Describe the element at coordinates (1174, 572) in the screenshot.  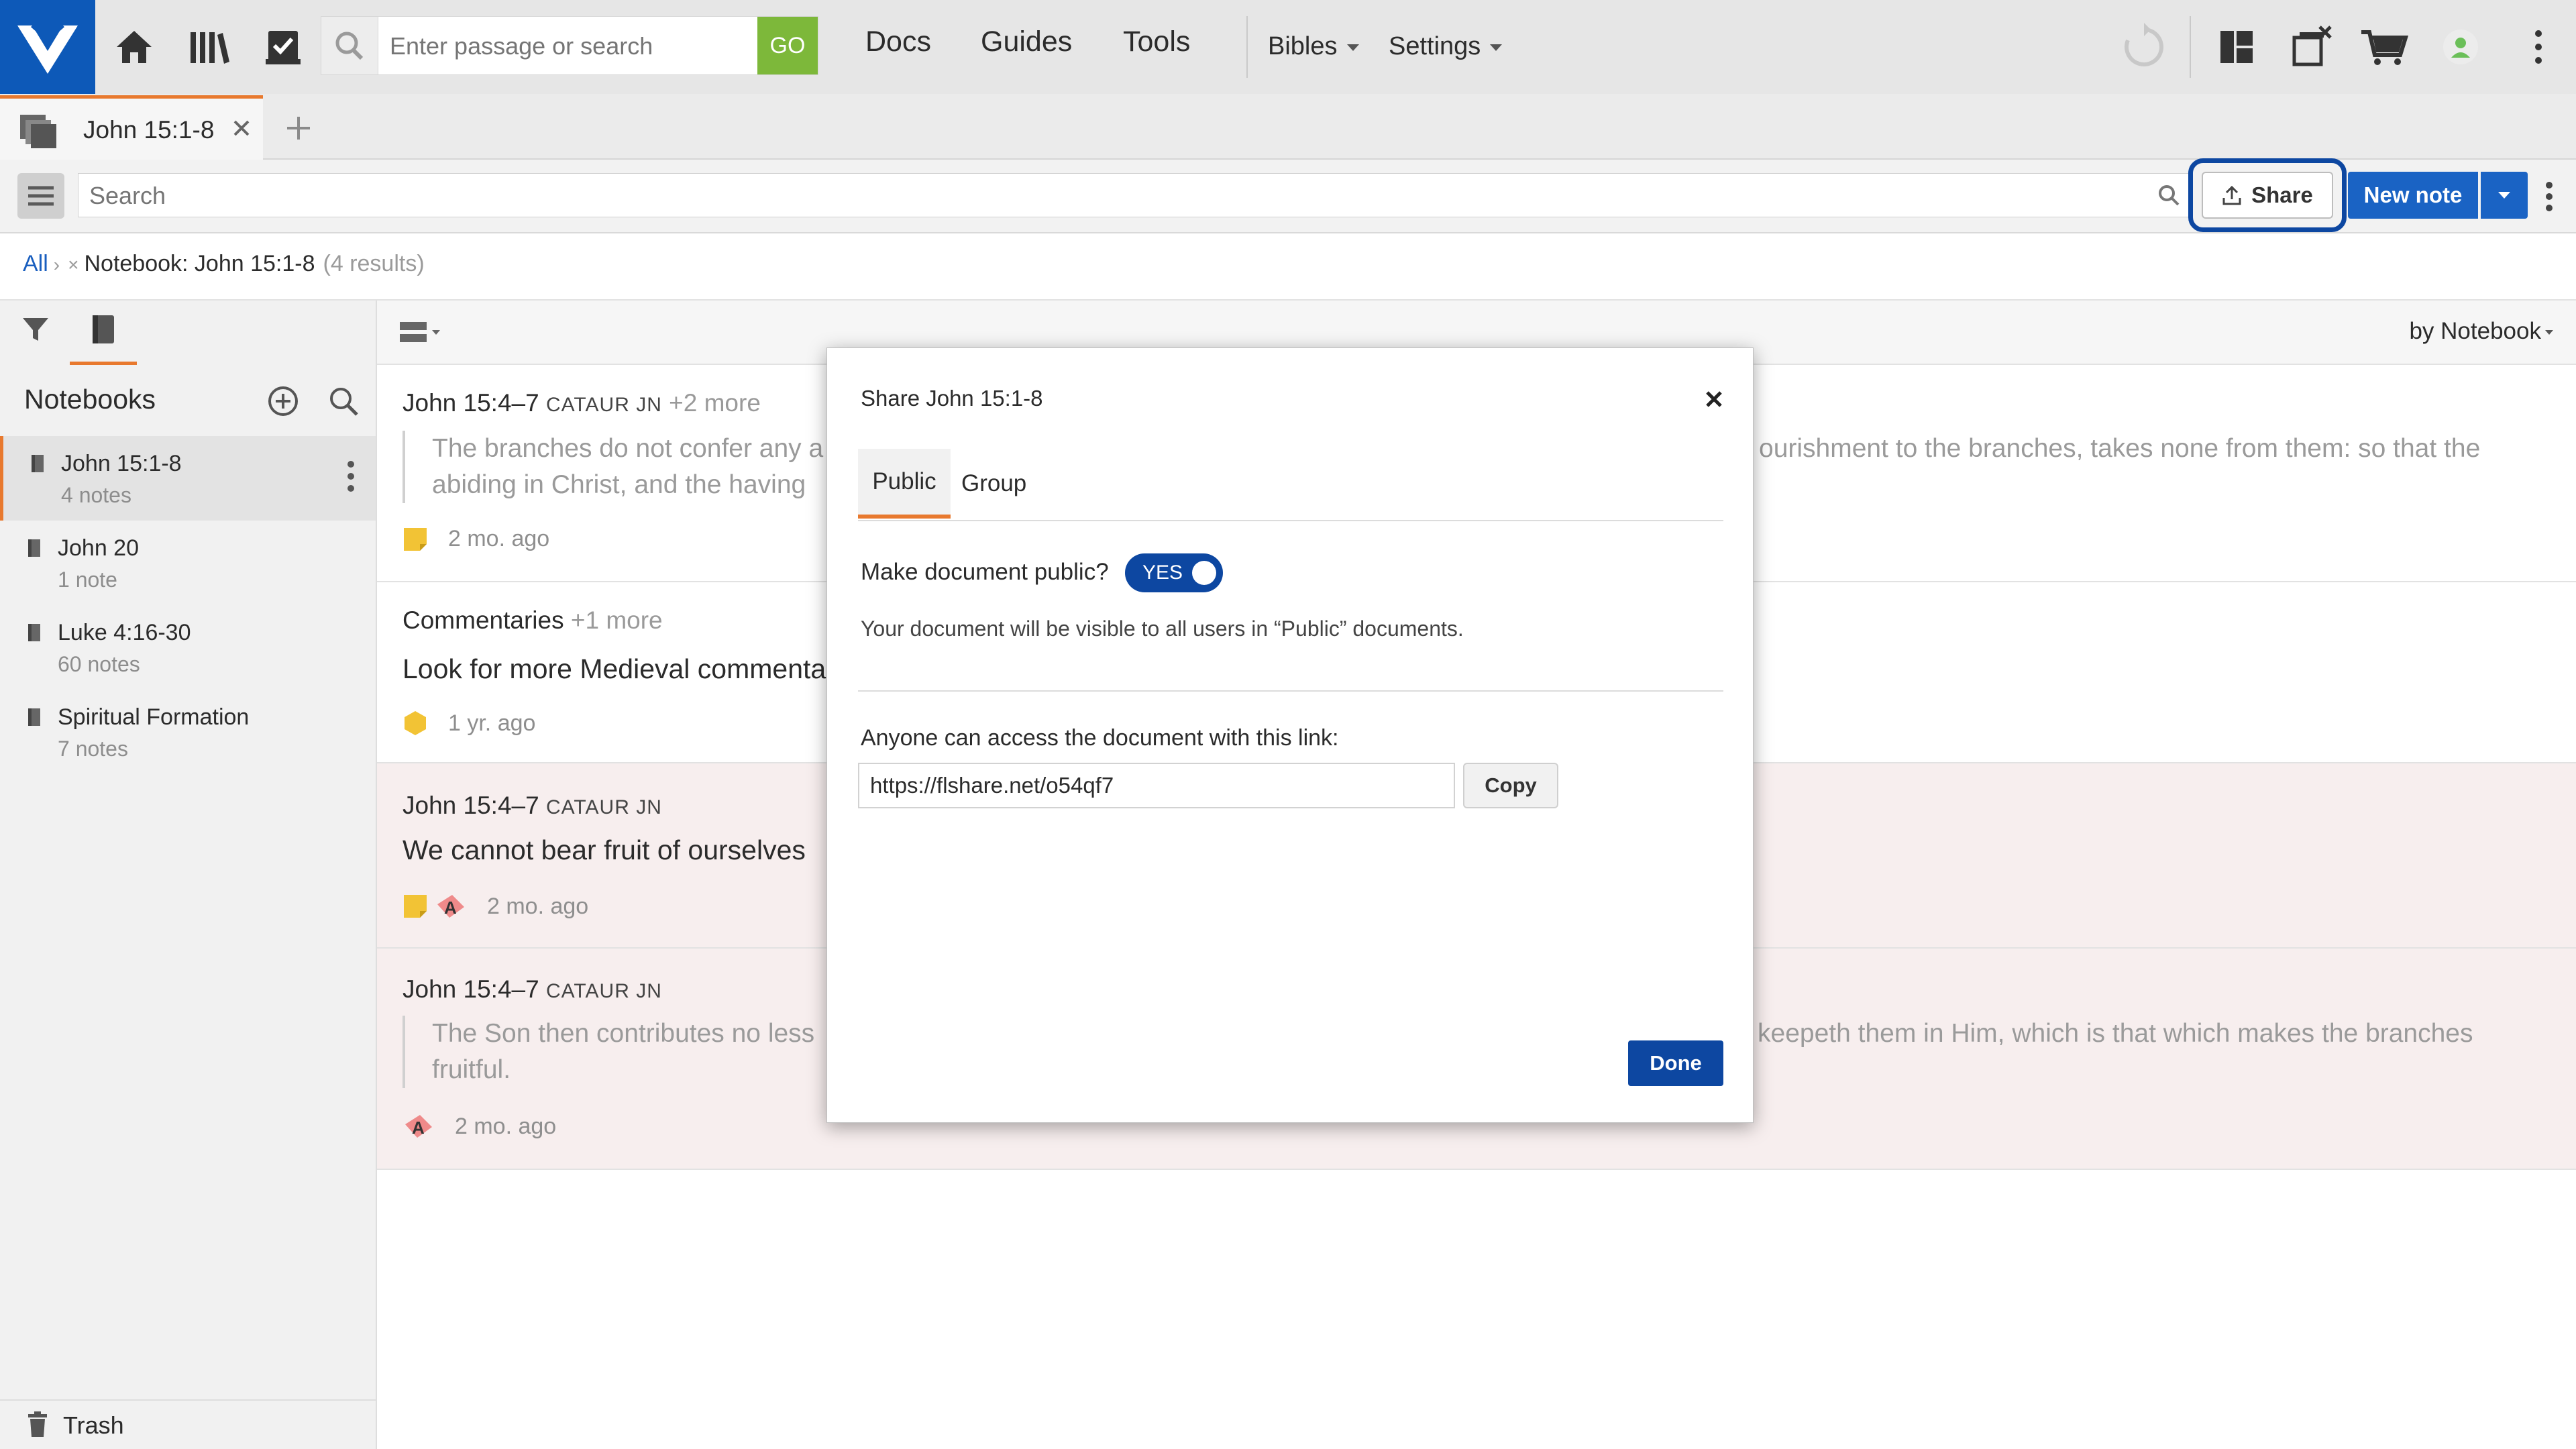
I see `make-public-toggle: YES` at that location.